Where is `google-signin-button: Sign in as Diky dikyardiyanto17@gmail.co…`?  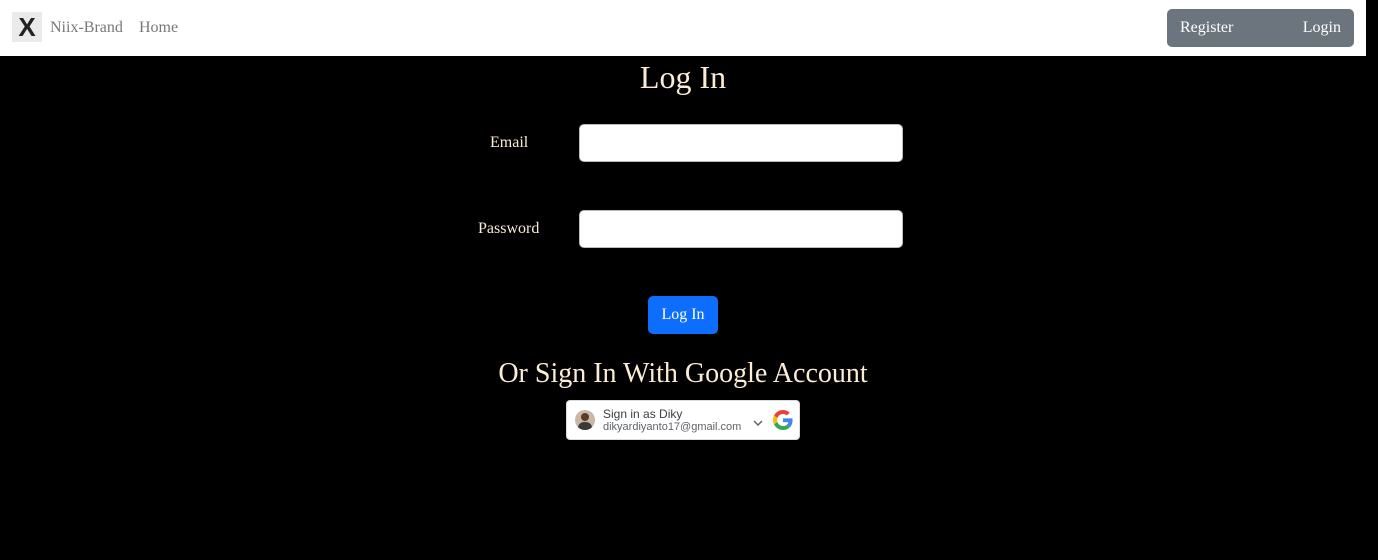 google-signin-button: Sign in as Diky dikyardiyanto17@gmail.co… is located at coordinates (683, 420).